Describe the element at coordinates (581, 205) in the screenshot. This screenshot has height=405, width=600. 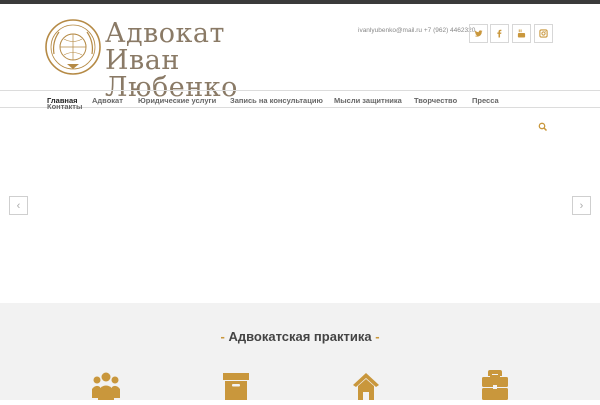
I see `slider-next-button: ›` at that location.